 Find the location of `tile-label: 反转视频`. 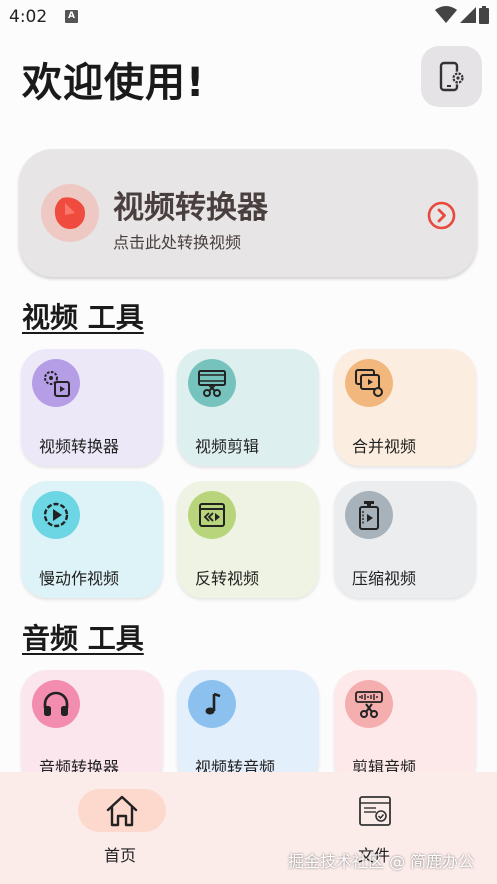

tile-label: 反转视频 is located at coordinates (227, 578).